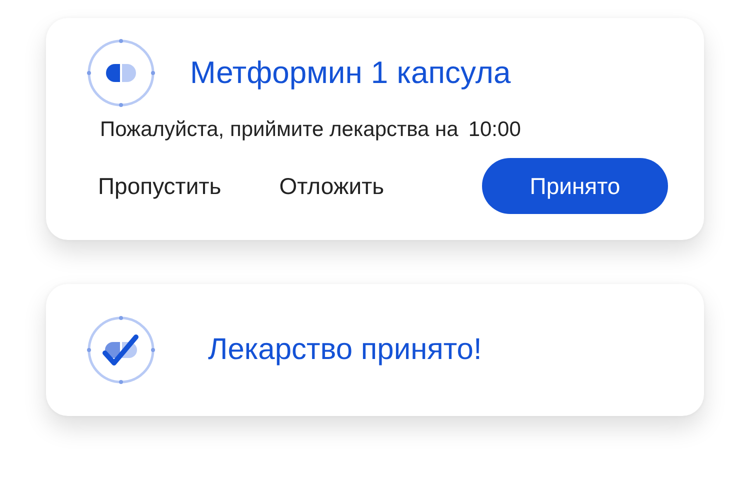 This screenshot has height=491, width=750. I want to click on confirmation-title: Лекарство принято!, so click(345, 350).